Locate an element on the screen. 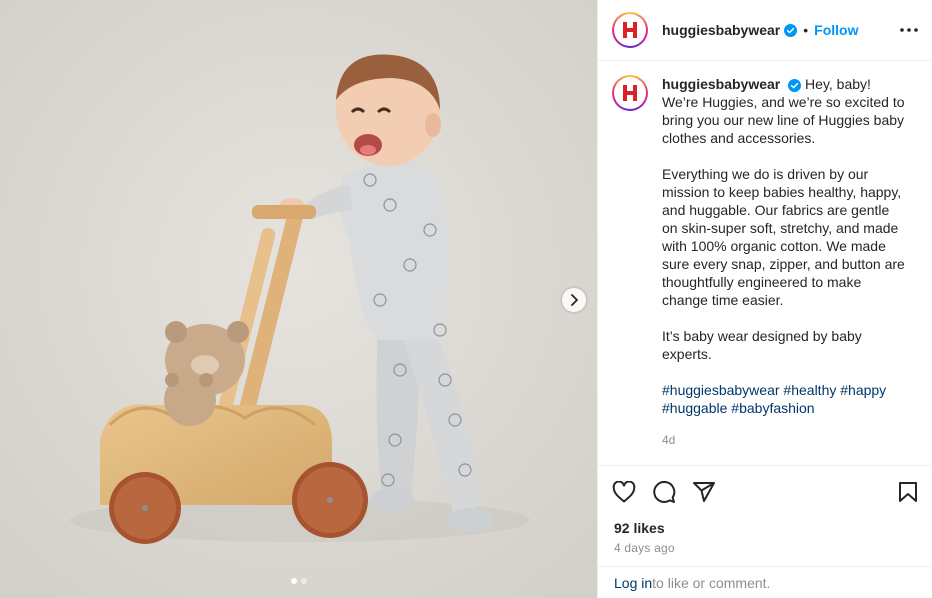 Image resolution: width=932 pixels, height=598 pixels. like-button is located at coordinates (624, 492).